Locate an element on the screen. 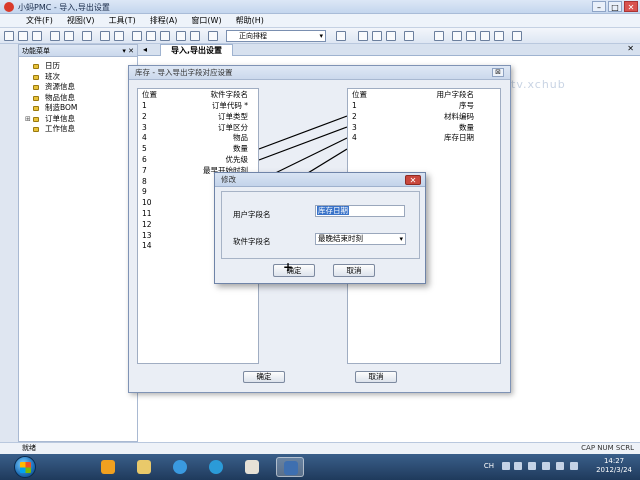 Image resolution: width=640 pixels, height=480 pixels. tree-item-calendar: 日历 is located at coordinates (82, 66).